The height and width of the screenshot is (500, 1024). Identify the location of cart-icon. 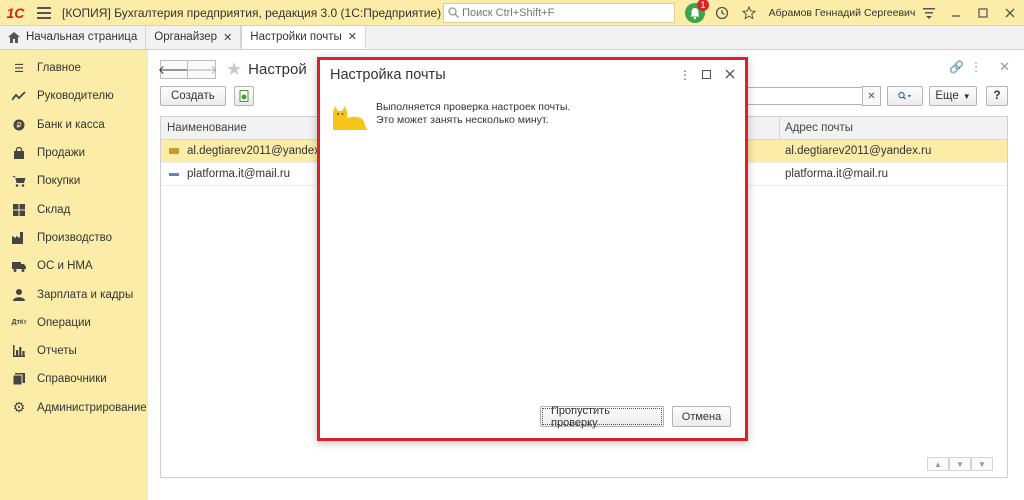
(19, 181).